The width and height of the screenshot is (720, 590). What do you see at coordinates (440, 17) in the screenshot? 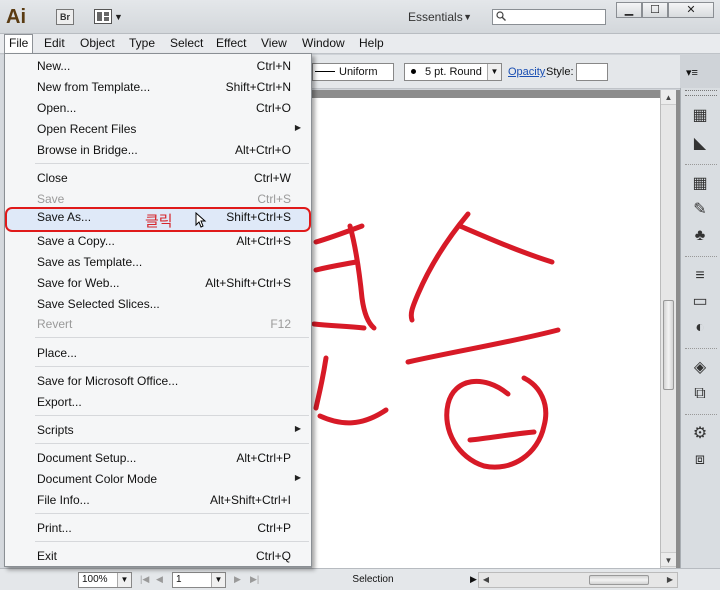
I see `workspace-switcher: Essentials ▼` at bounding box center [440, 17].